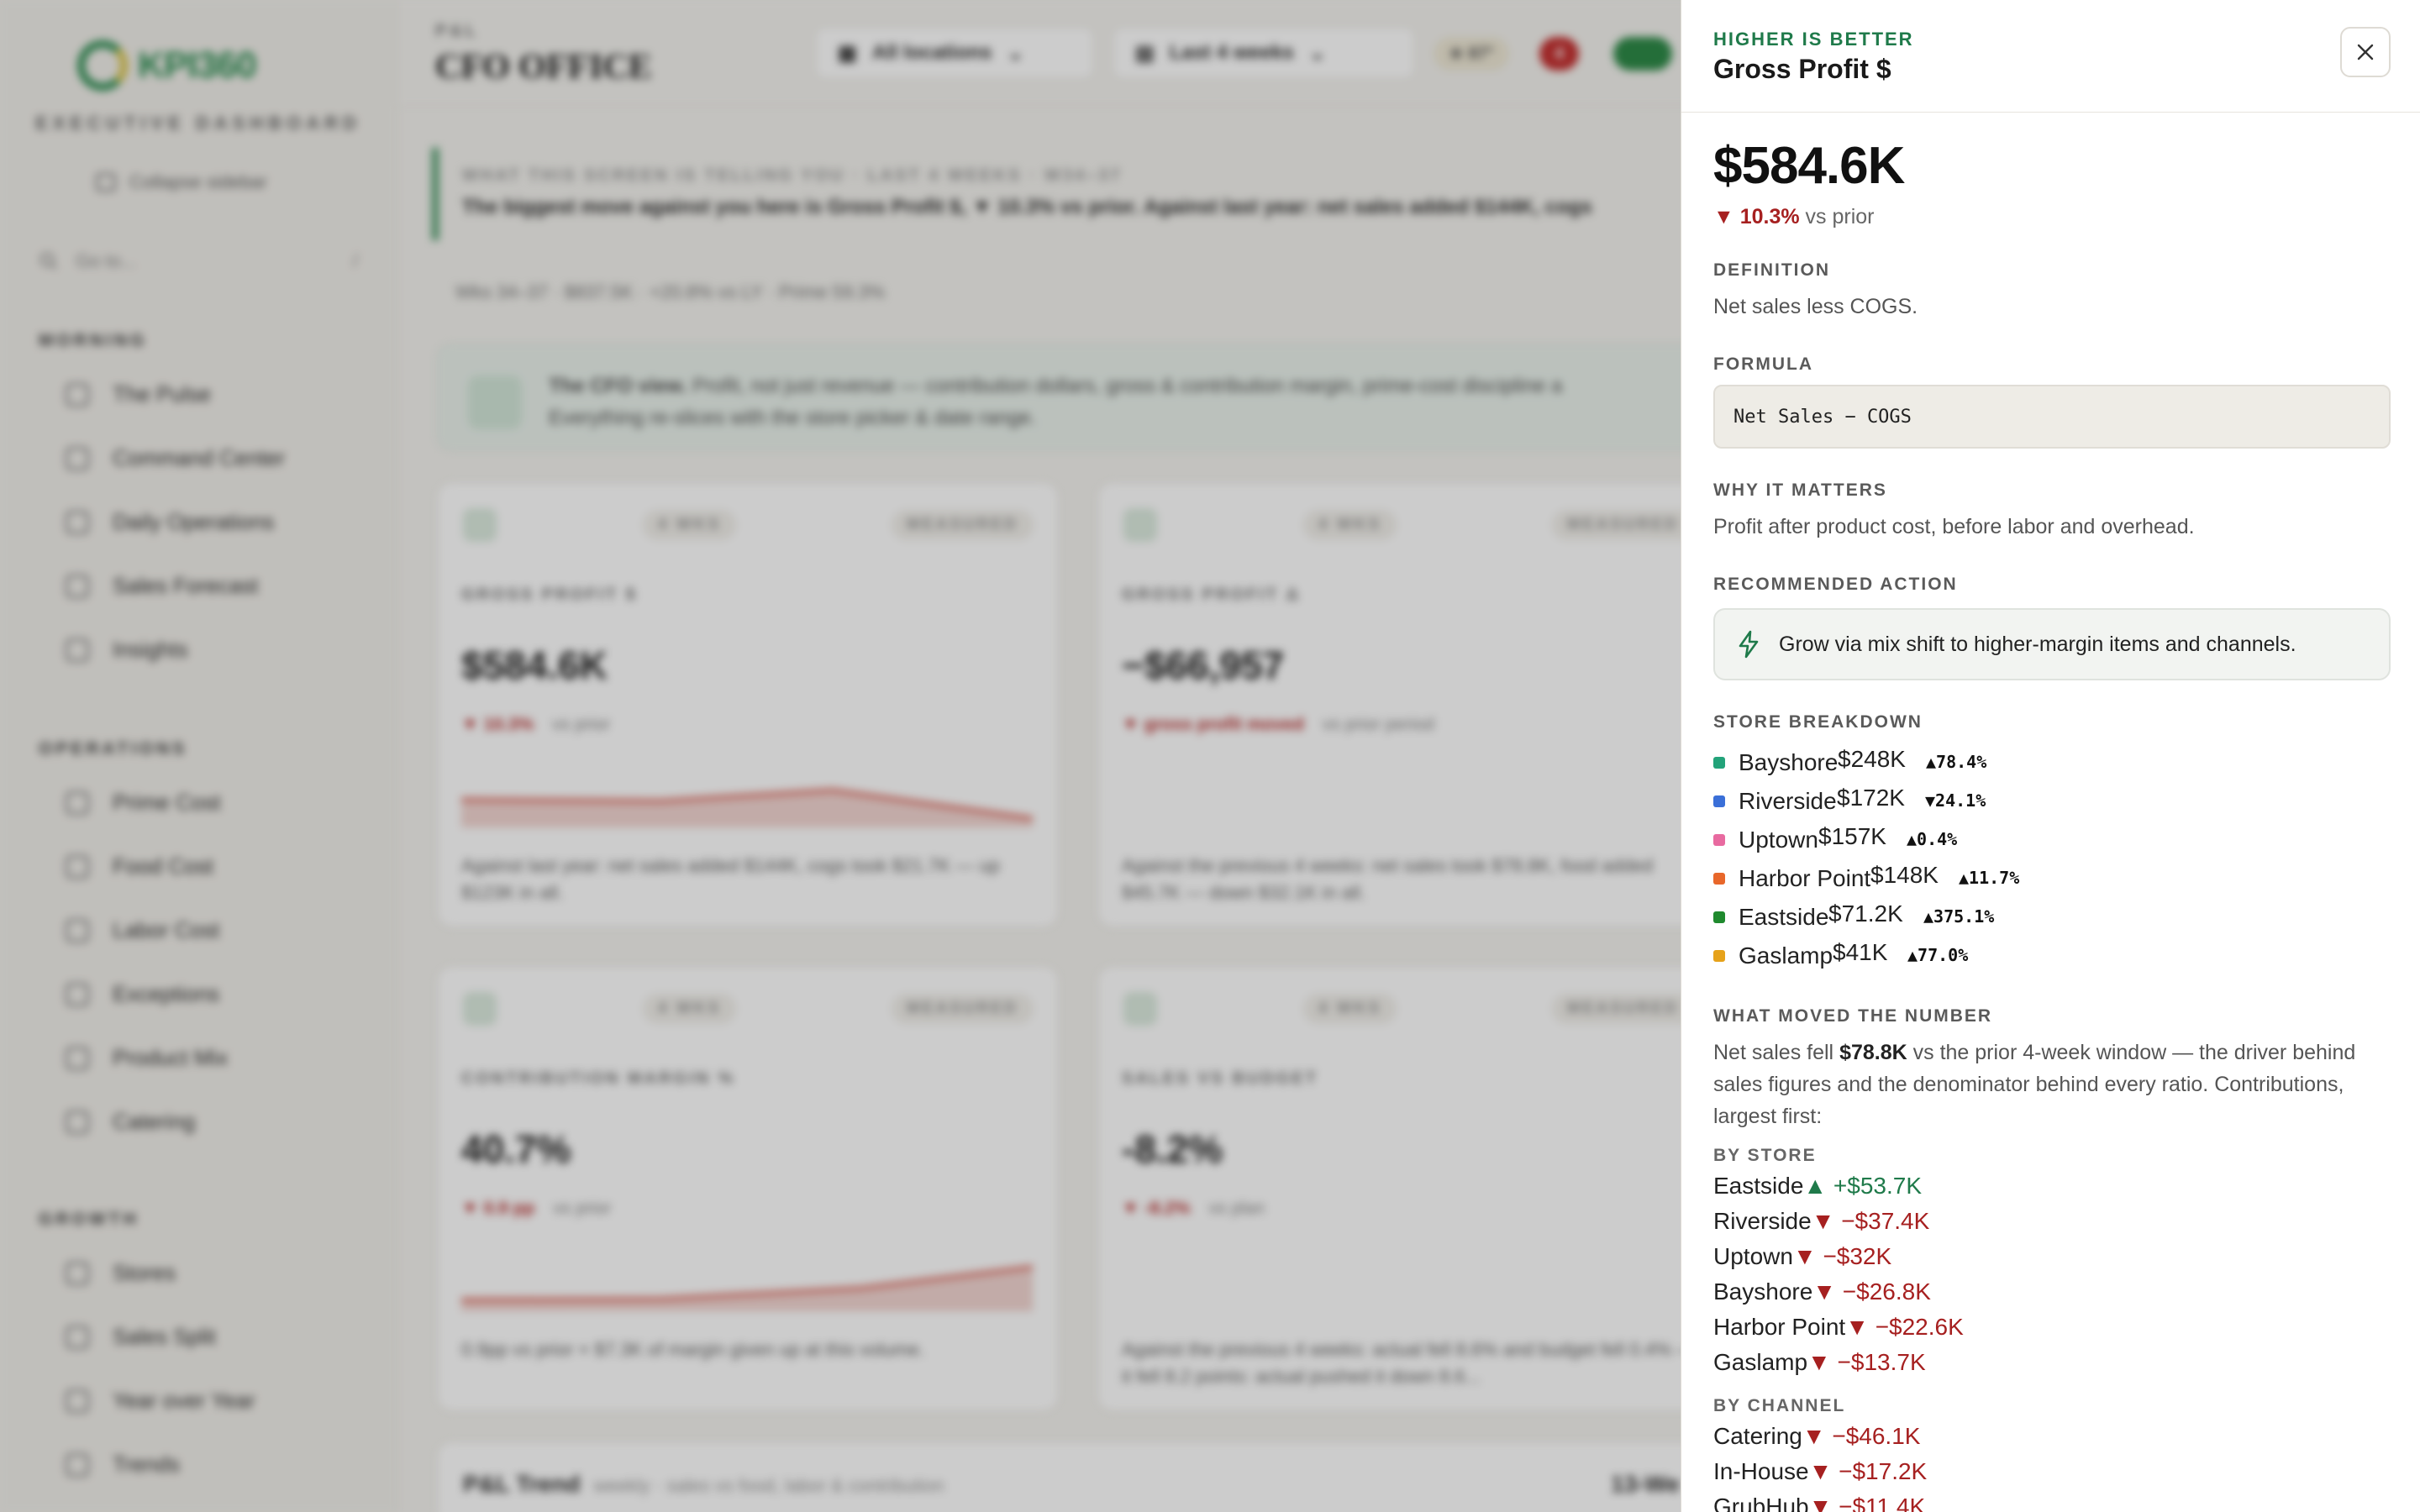  What do you see at coordinates (2007, 762) in the screenshot?
I see `store-breakdown-row: Bayshore $248K ▲78.4%` at bounding box center [2007, 762].